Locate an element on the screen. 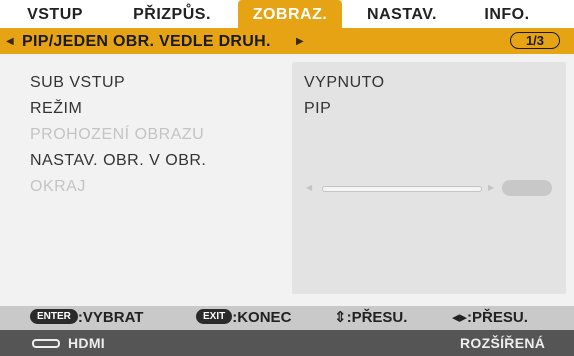 Image resolution: width=574 pixels, height=356 pixels. setting-sub-vstup: SUB VSTUP is located at coordinates (77, 83).